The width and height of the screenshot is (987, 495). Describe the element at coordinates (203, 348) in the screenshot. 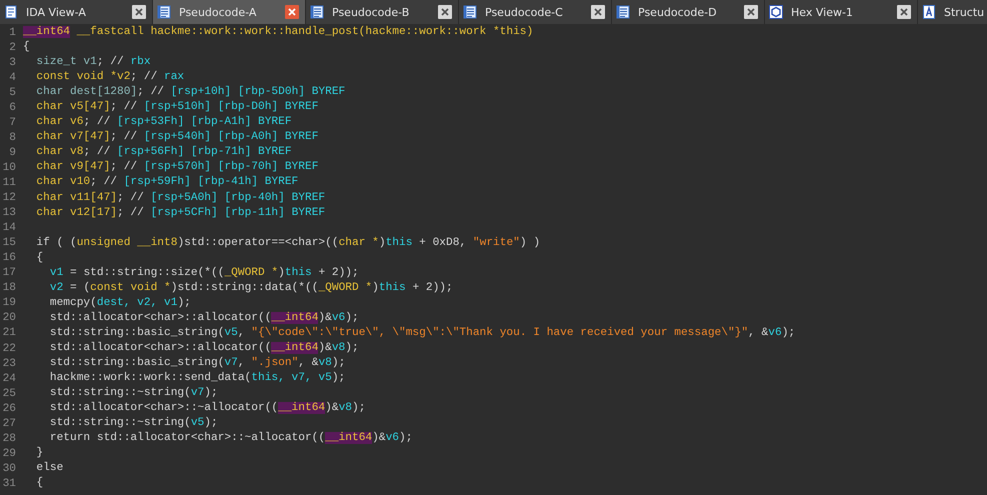

I see `code-line: std::allocator<char>::allocator((__int64)&v8);` at that location.